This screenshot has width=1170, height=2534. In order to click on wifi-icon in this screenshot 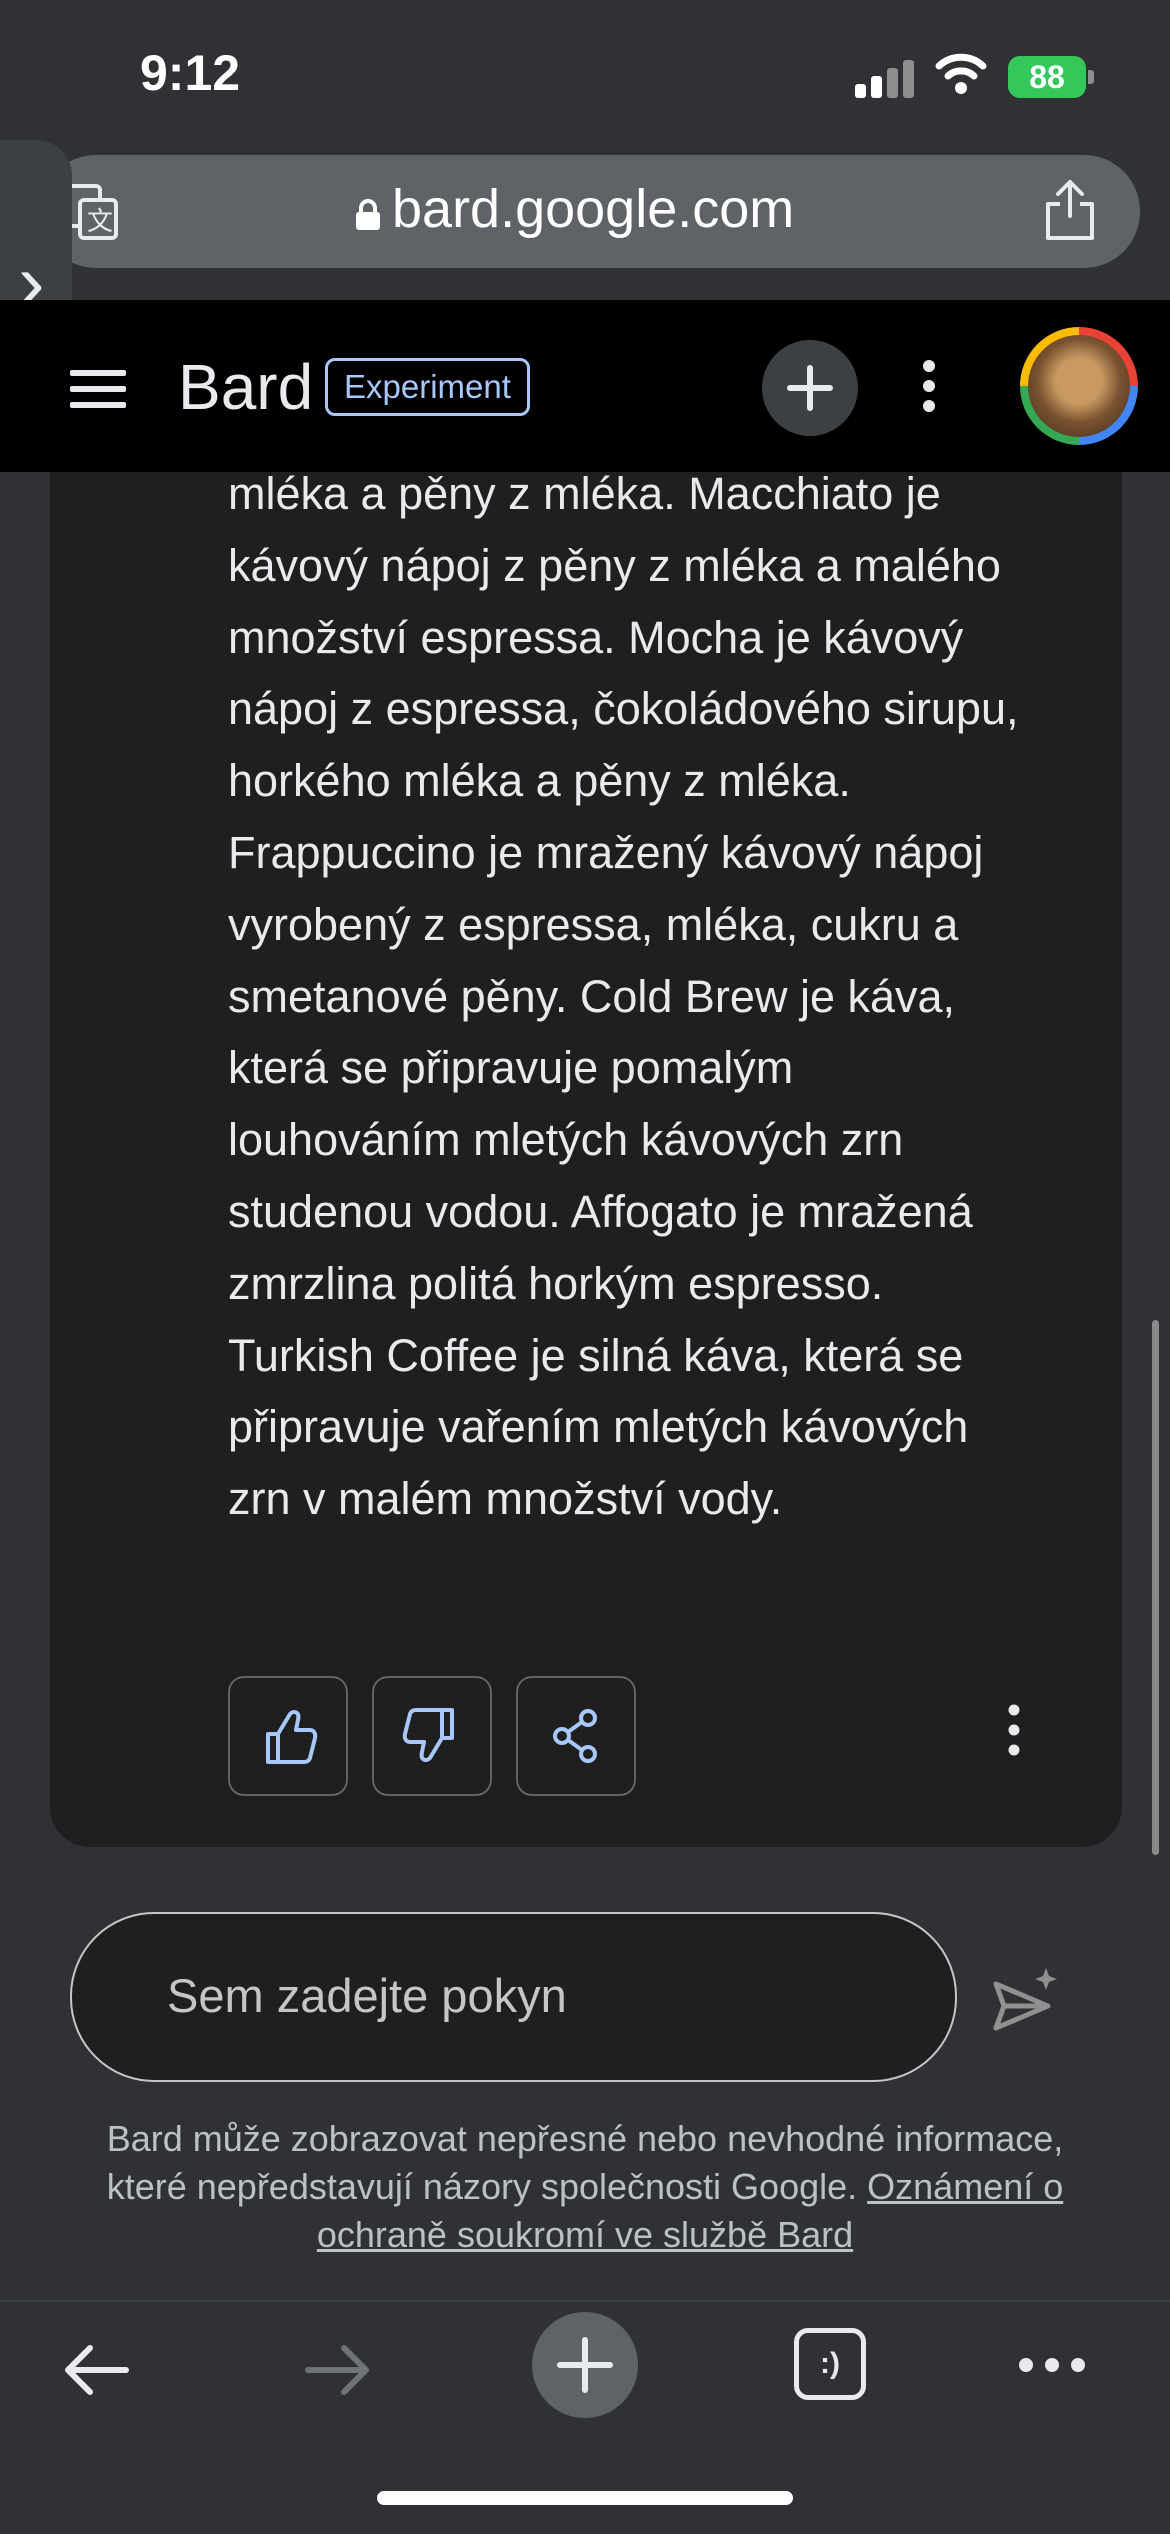, I will do `click(961, 73)`.